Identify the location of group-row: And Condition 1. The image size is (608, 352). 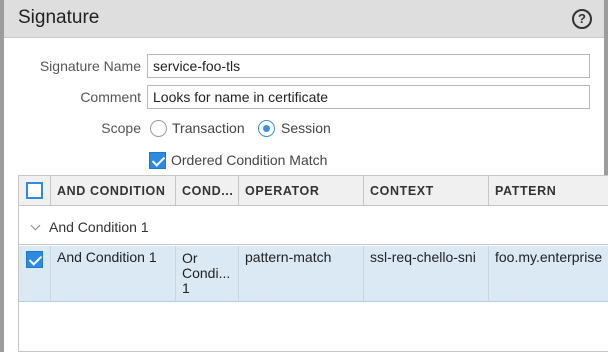
(313, 226).